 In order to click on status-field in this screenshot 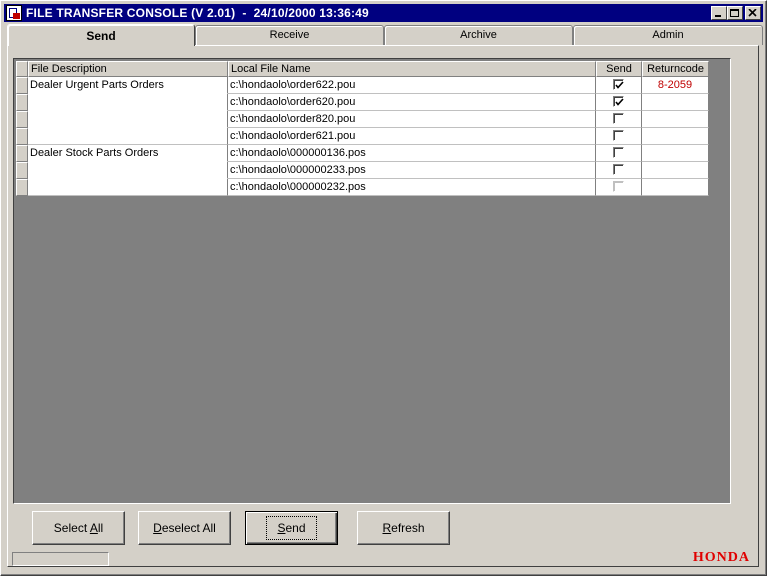, I will do `click(60, 559)`.